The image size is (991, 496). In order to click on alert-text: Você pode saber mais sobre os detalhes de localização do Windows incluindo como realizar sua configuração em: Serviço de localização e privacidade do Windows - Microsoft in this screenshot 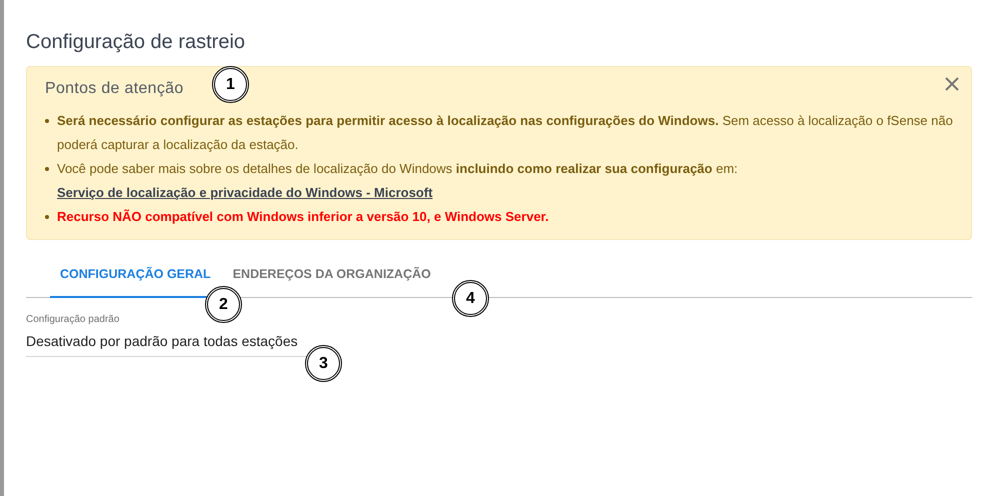, I will do `click(398, 181)`.